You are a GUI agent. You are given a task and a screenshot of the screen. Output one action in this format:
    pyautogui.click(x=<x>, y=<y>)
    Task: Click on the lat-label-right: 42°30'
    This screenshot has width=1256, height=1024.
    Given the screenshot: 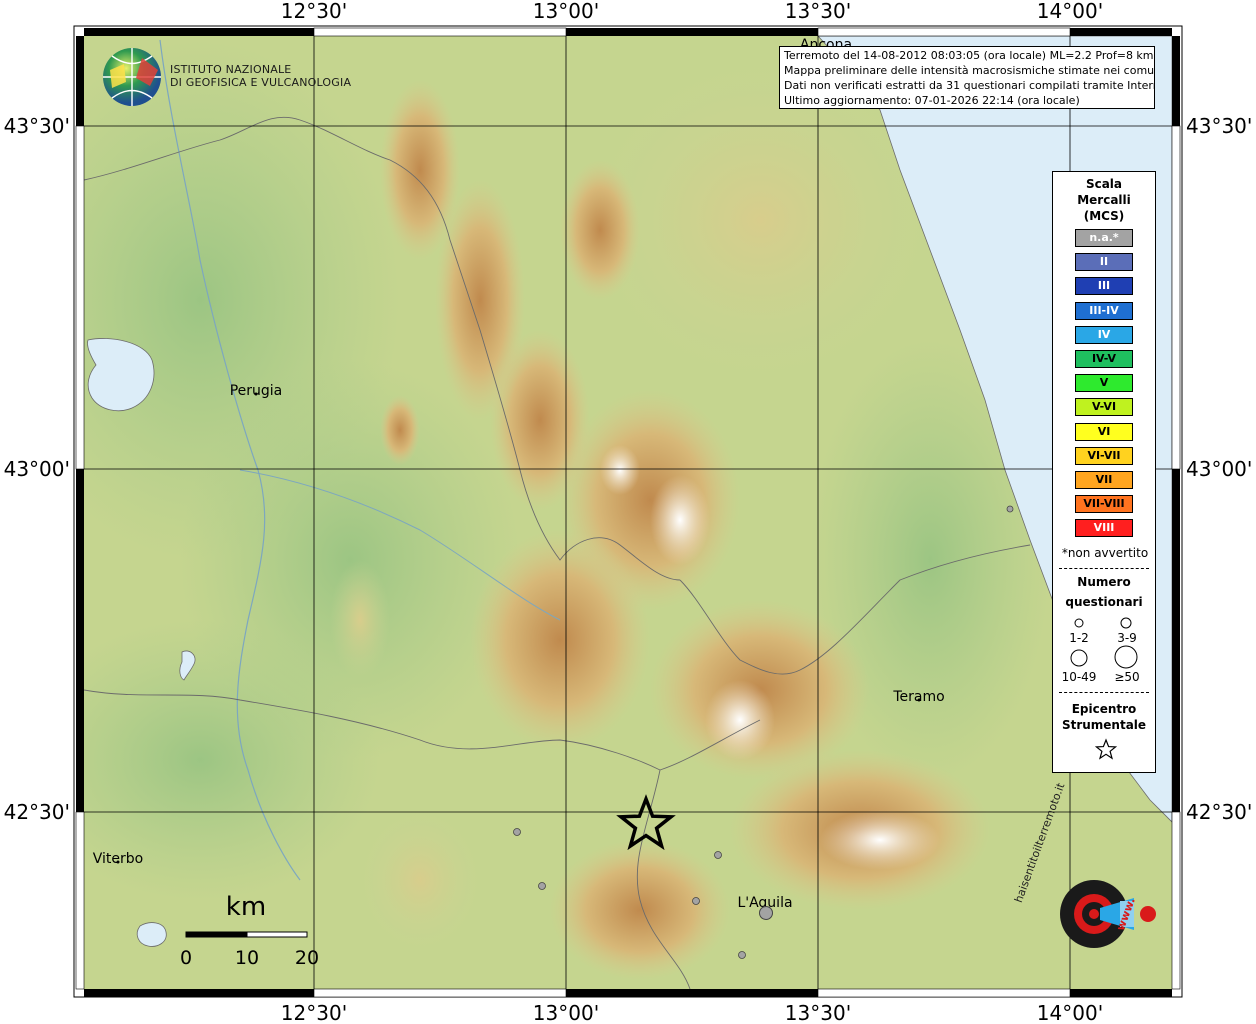 What is the action you would take?
    pyautogui.click(x=1219, y=812)
    